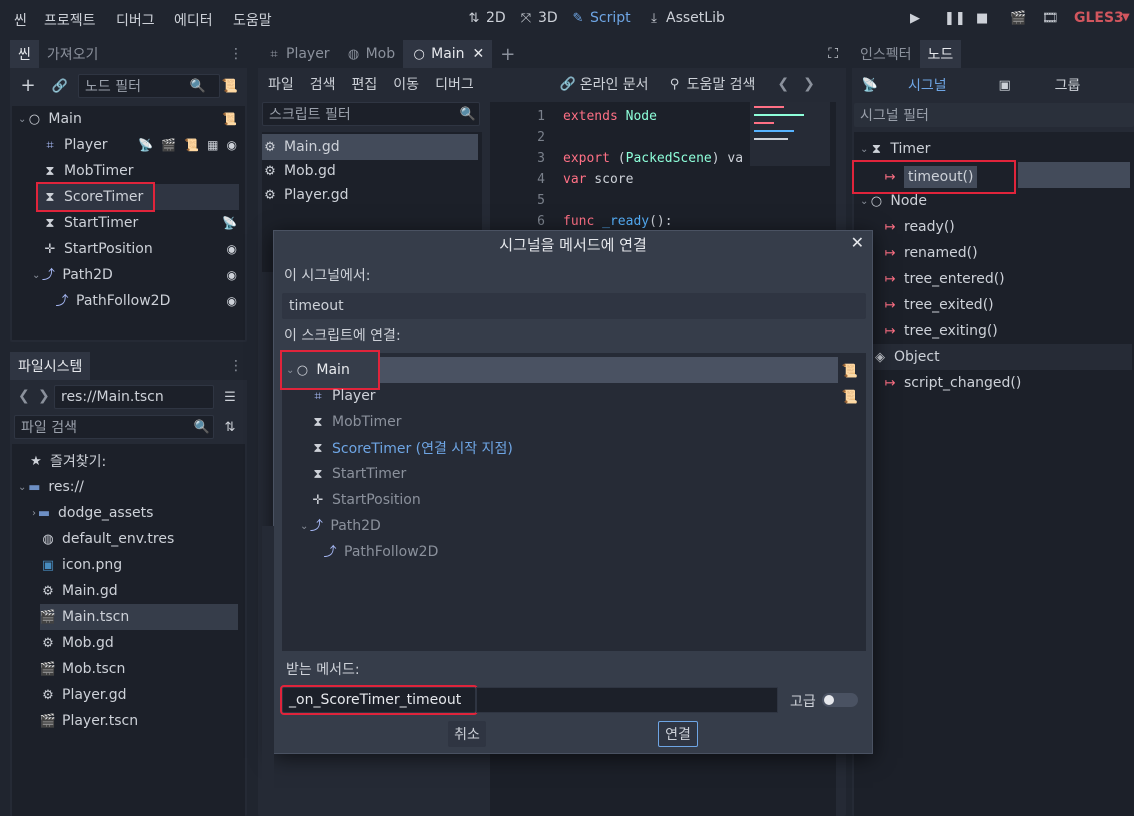 The width and height of the screenshot is (1134, 816). I want to click on tree-node-player: ⌗ Player 📡 🎬 📜 ▦ ◉, so click(142, 145).